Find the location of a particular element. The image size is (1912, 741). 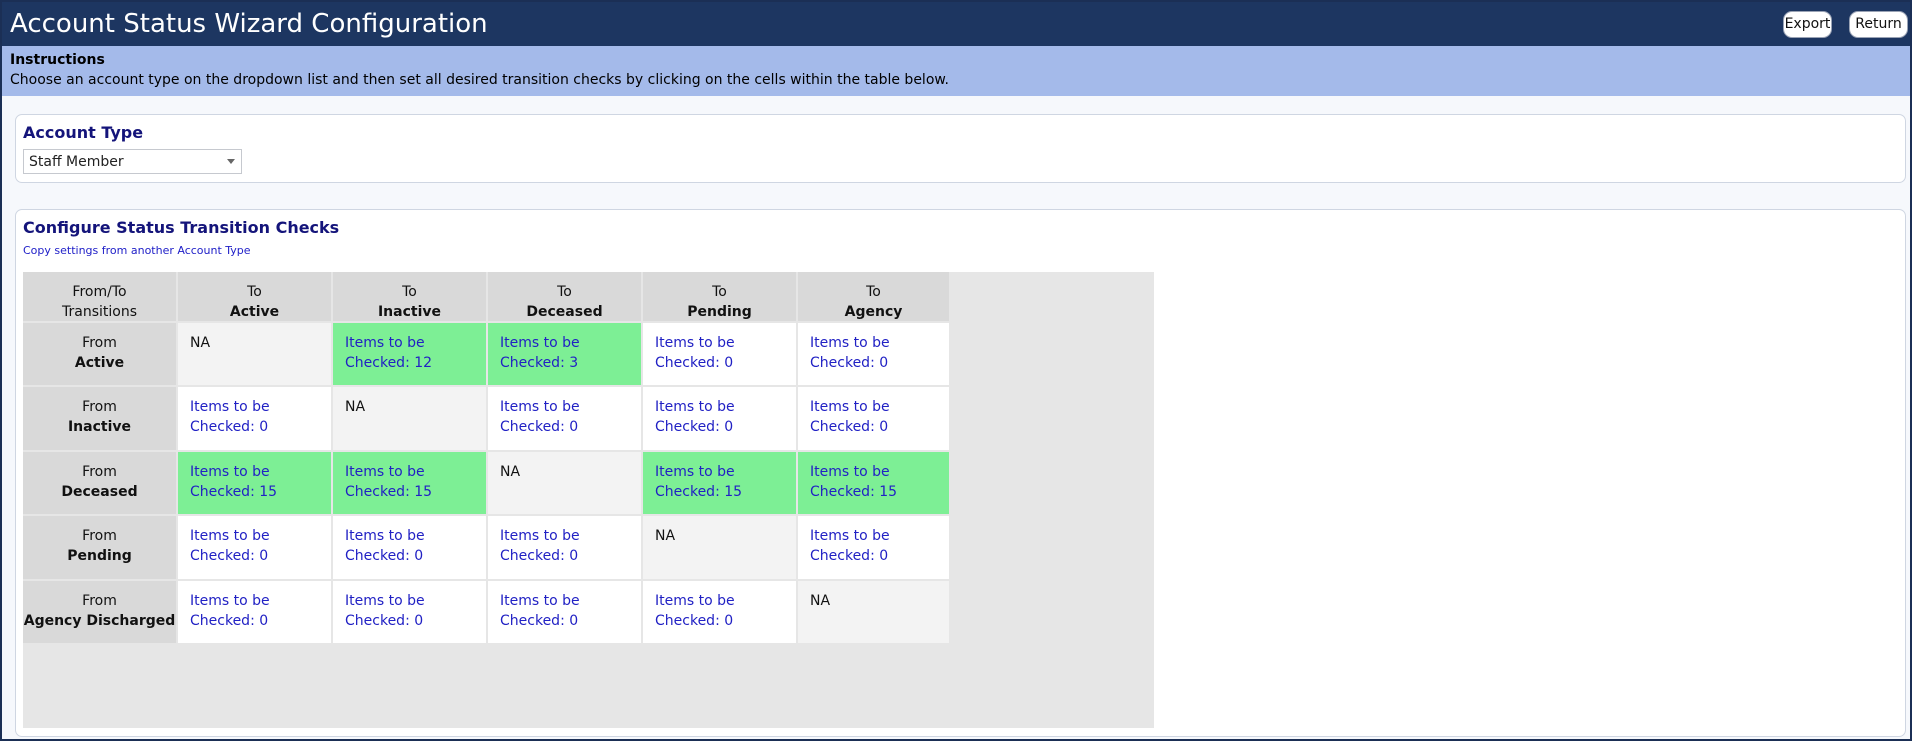

column-header-active: To Active is located at coordinates (254, 296).